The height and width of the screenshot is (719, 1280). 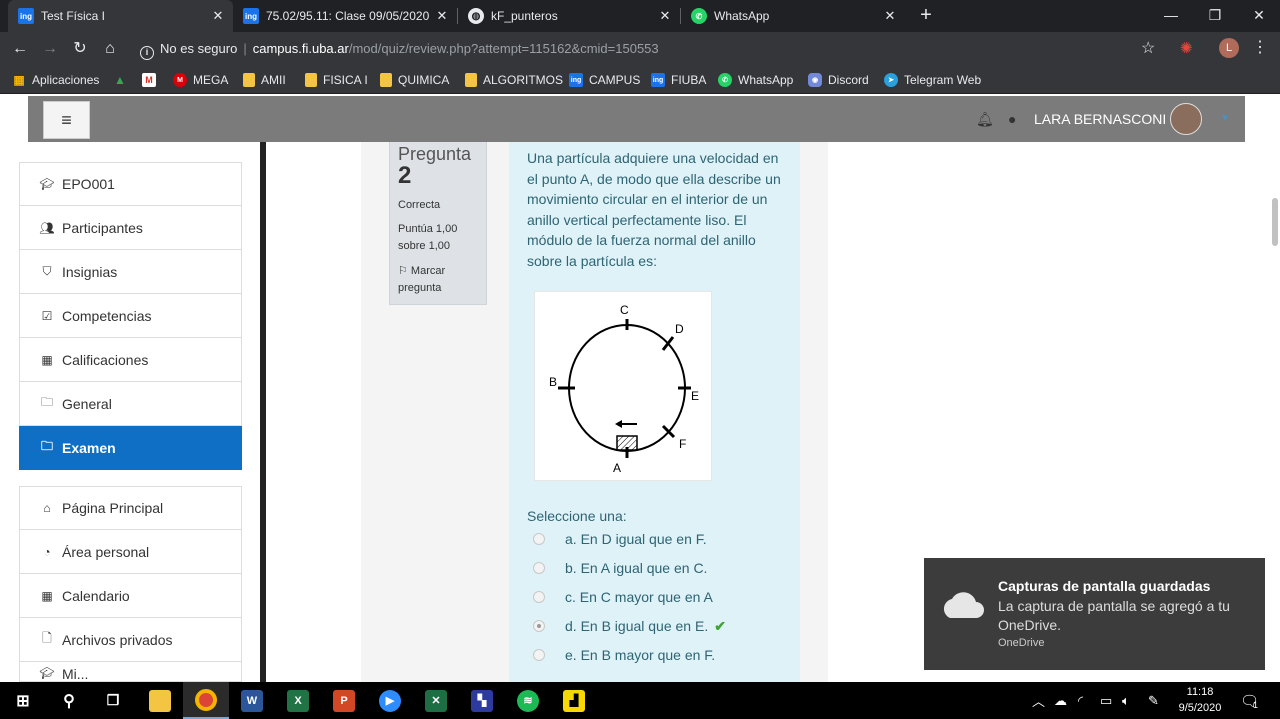 I want to click on user-avatar, so click(x=1186, y=119).